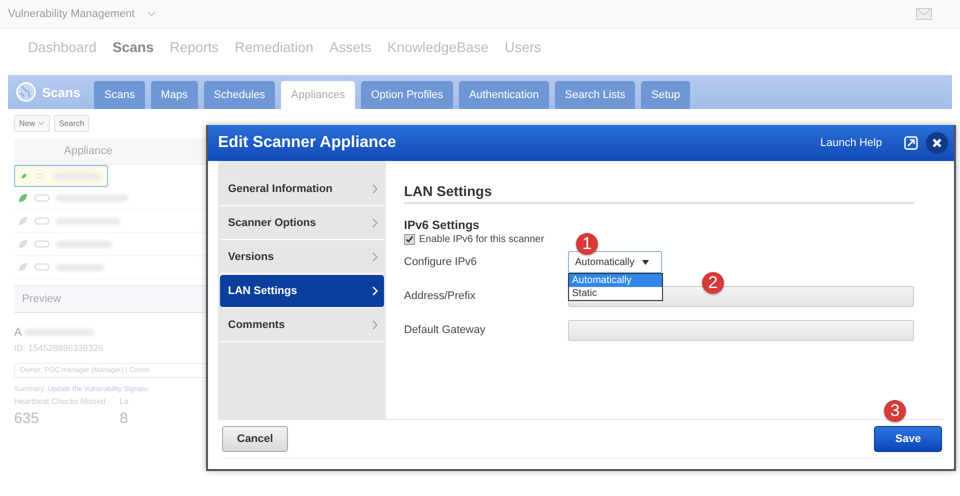  I want to click on tab: Search Lists, so click(595, 95).